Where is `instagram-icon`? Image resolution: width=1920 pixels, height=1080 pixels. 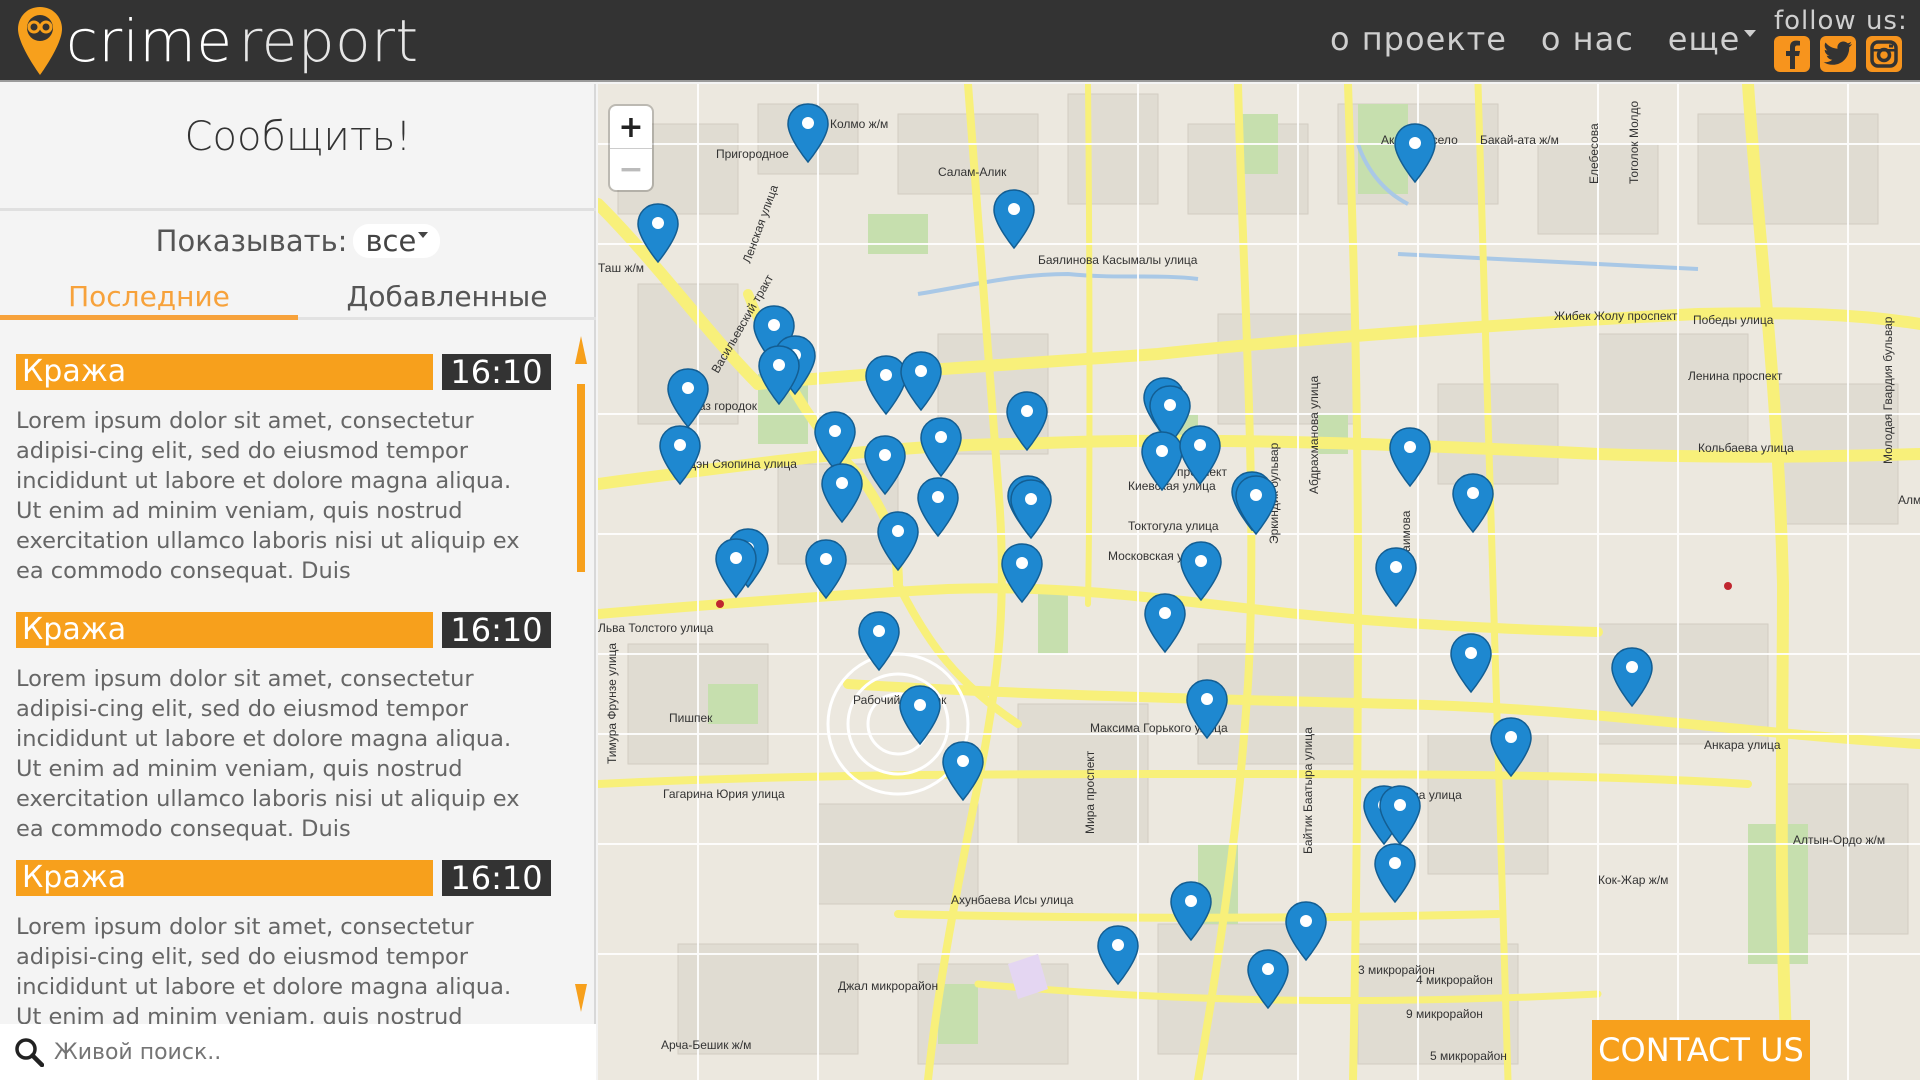 instagram-icon is located at coordinates (1884, 54).